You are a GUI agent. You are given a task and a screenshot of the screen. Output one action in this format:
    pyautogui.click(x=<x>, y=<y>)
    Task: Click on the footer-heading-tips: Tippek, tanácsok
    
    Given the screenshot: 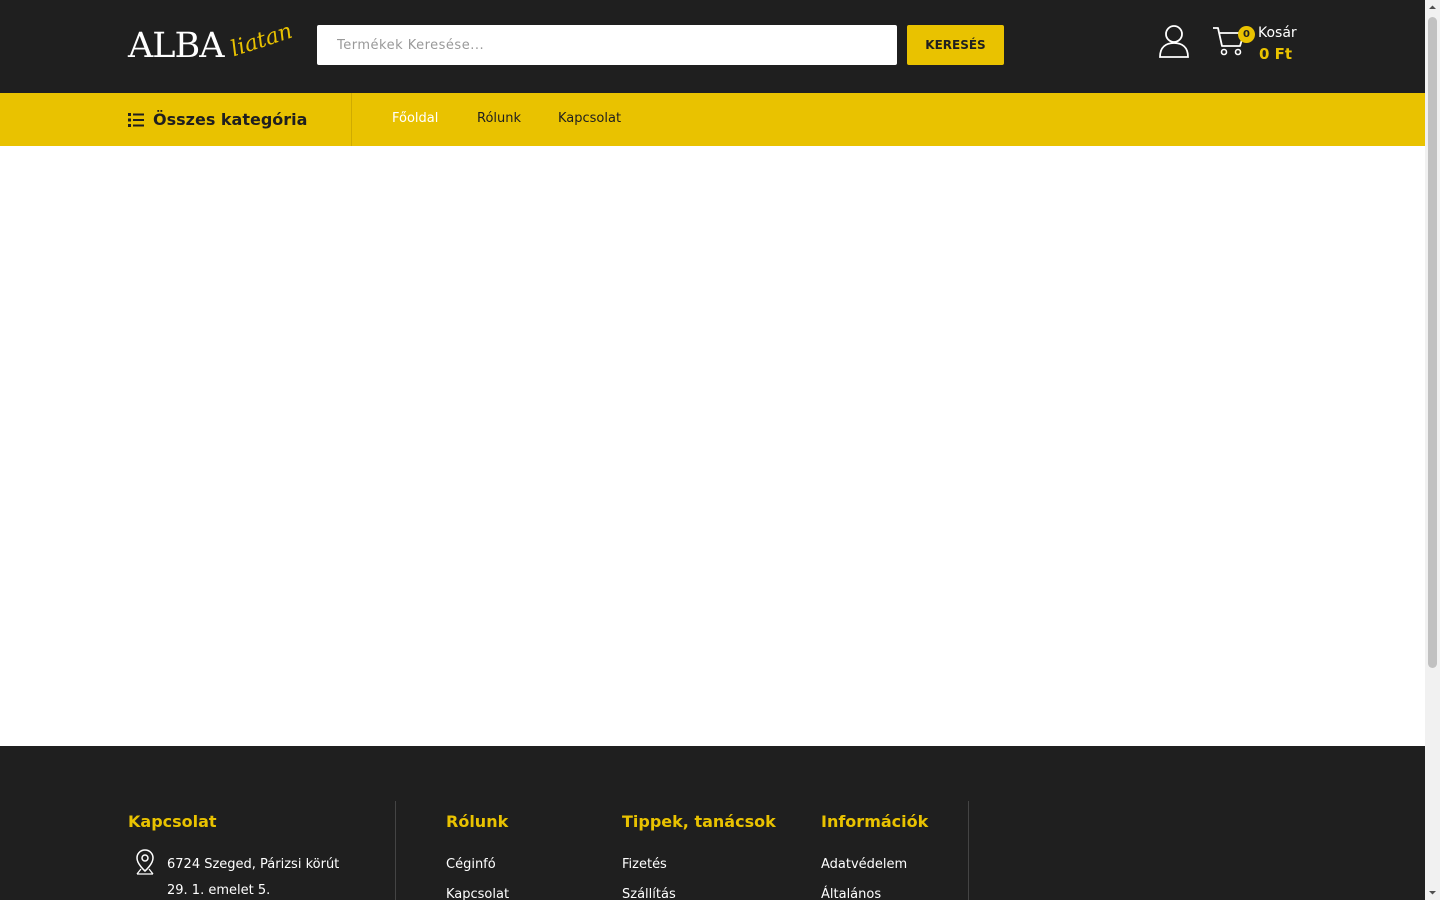 What is the action you would take?
    pyautogui.click(x=699, y=821)
    